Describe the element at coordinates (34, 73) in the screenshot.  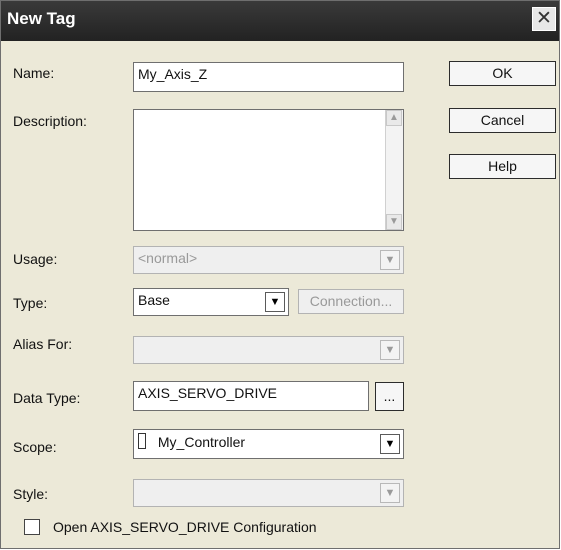
I see `name-label: Name:` at that location.